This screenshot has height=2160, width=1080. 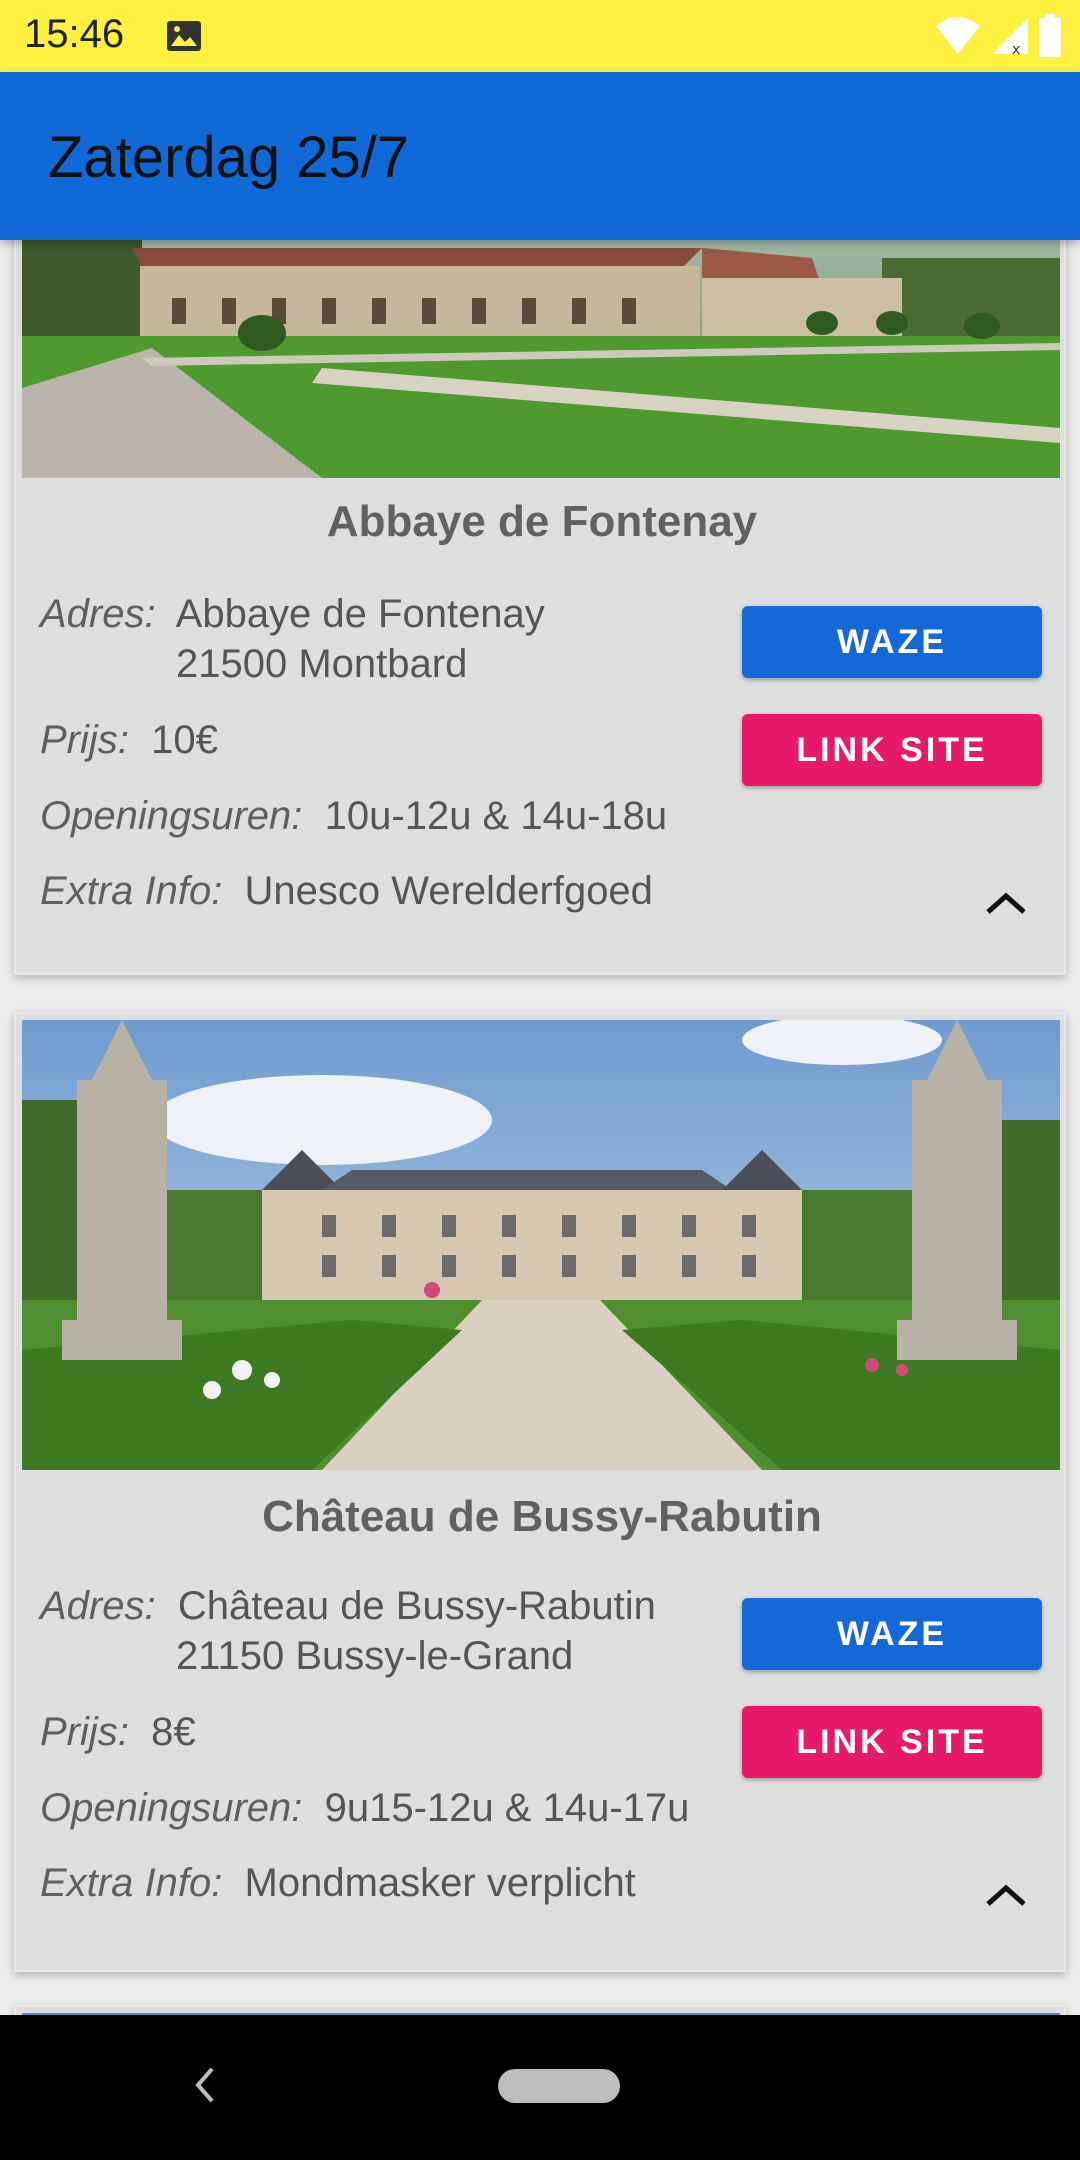 I want to click on navigation-bar, so click(x=540, y=2087).